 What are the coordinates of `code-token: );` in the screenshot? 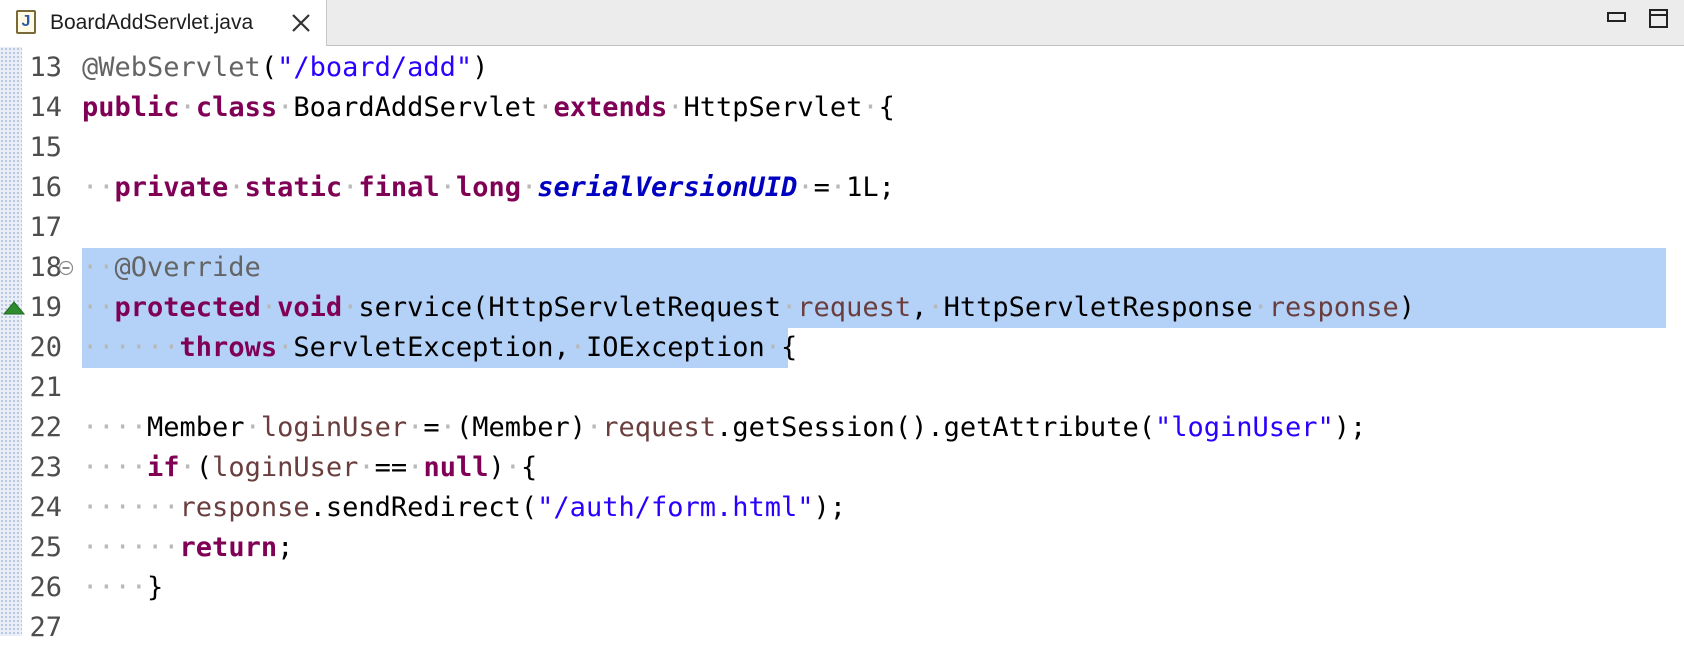 It's located at (830, 507).